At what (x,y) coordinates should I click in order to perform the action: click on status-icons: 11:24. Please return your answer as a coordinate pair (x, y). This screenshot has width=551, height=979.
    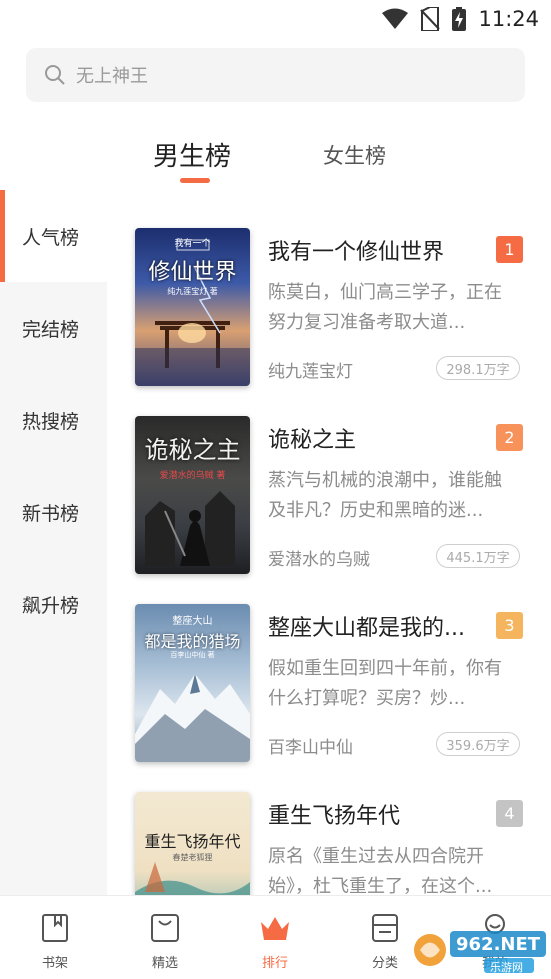
    Looking at the image, I should click on (460, 19).